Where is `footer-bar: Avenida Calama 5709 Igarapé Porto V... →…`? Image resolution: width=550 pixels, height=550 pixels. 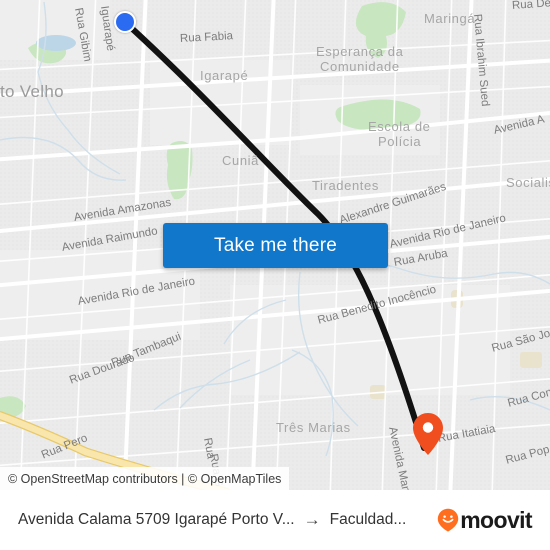
footer-bar: Avenida Calama 5709 Igarapé Porto V... →… is located at coordinates (275, 520).